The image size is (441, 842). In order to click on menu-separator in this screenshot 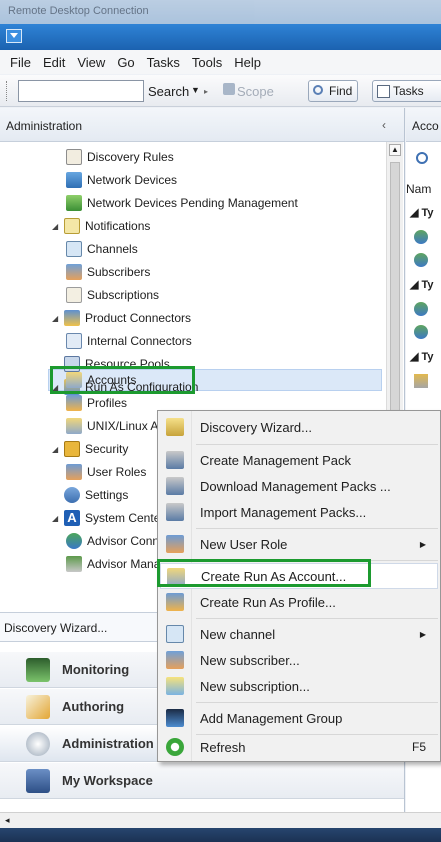, I will do `click(317, 702)`.